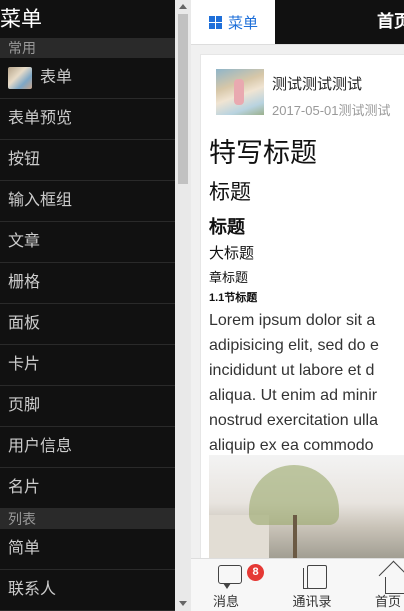  Describe the element at coordinates (331, 110) in the screenshot. I see `article-meta: 2017-05-01测试测试` at that location.